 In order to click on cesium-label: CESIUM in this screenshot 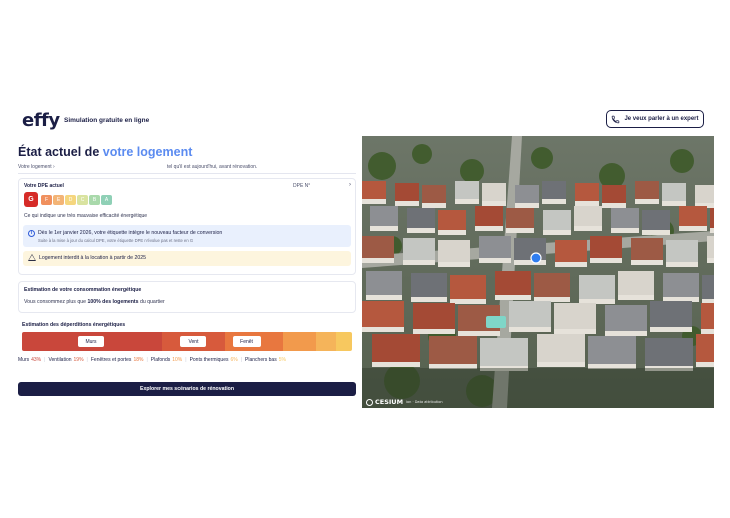, I will do `click(389, 402)`.